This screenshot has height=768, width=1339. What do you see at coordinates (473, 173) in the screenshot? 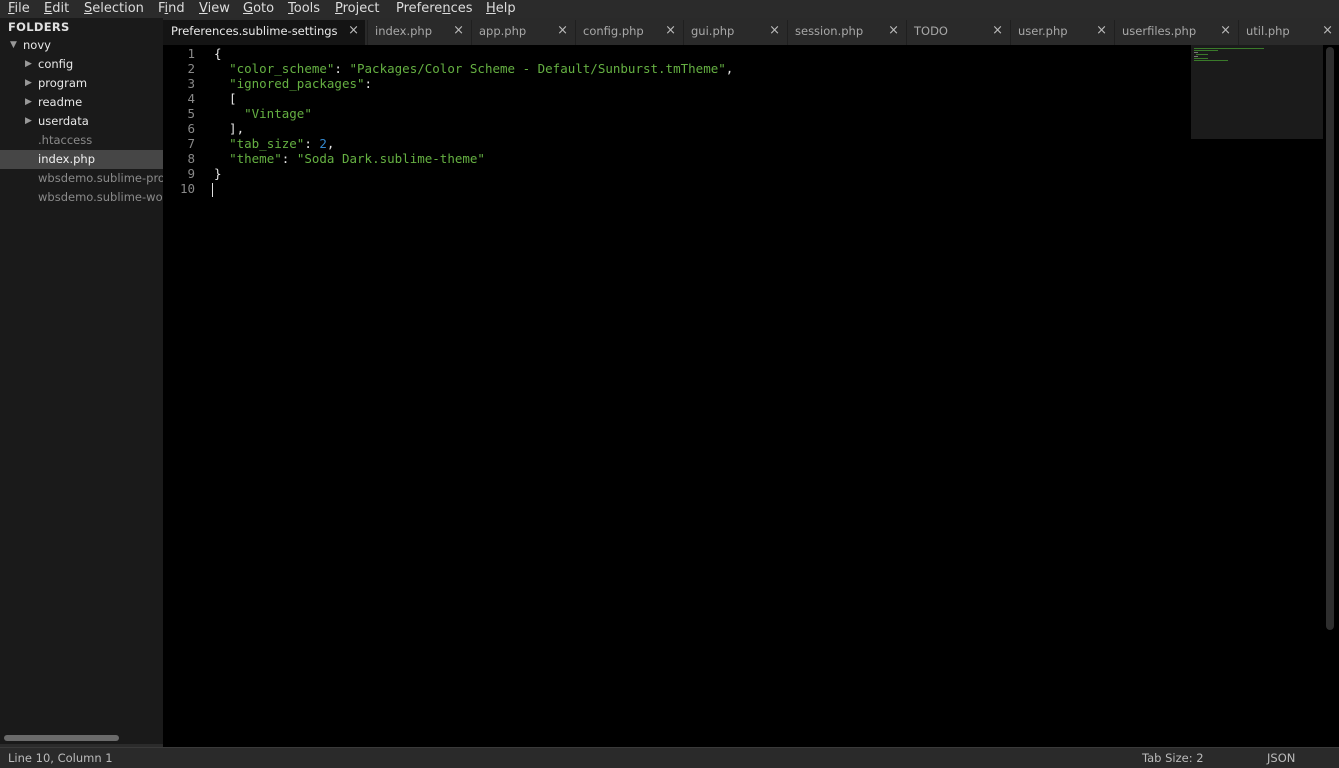
I see `code-line: }` at bounding box center [473, 173].